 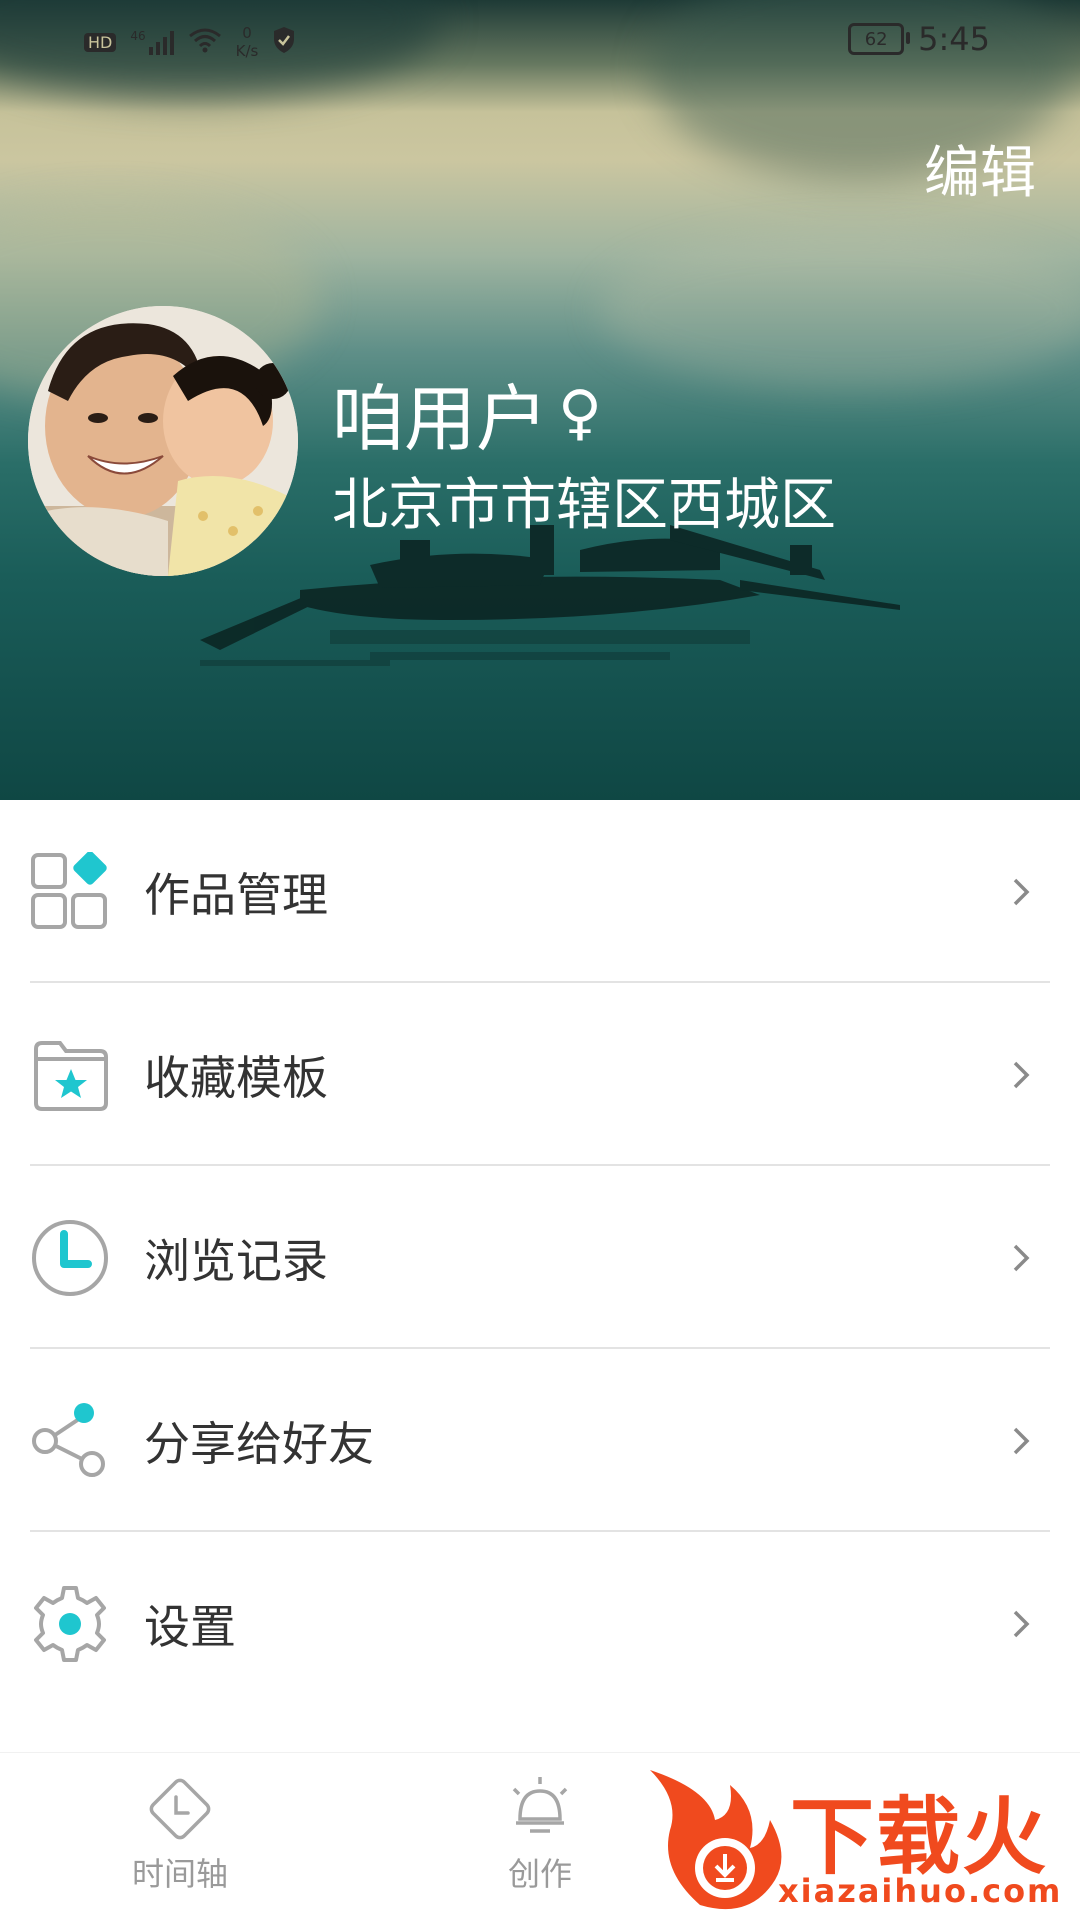 I want to click on menu-label: 收藏模板, so click(x=236, y=1077).